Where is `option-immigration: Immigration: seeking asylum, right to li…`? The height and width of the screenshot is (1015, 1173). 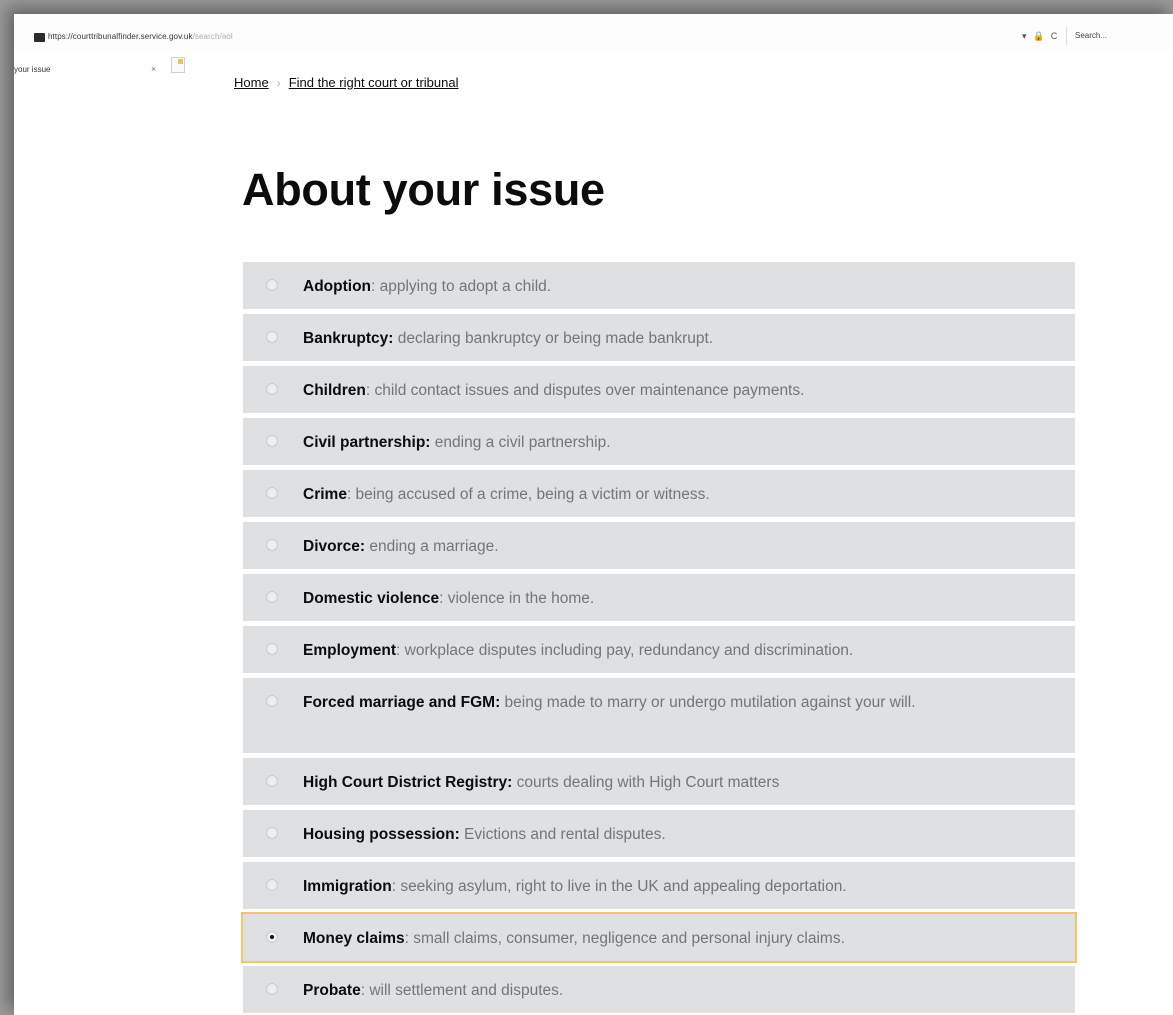 option-immigration: Immigration: seeking asylum, right to li… is located at coordinates (659, 885).